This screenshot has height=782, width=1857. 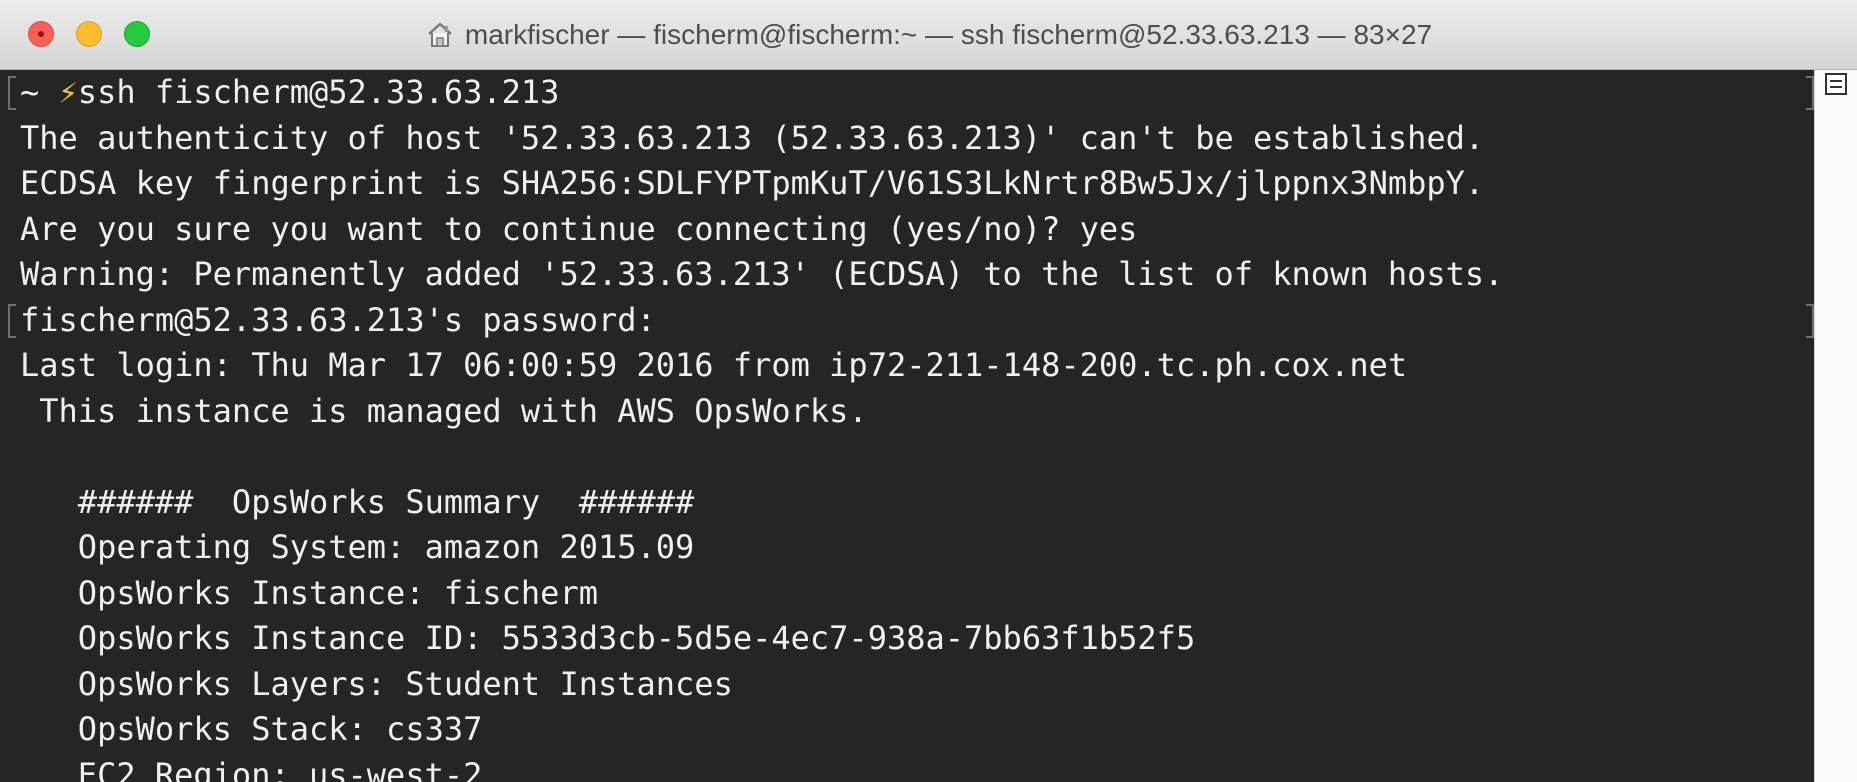 I want to click on terminal-line: Operating System: amazon 2015.09, so click(x=357, y=547).